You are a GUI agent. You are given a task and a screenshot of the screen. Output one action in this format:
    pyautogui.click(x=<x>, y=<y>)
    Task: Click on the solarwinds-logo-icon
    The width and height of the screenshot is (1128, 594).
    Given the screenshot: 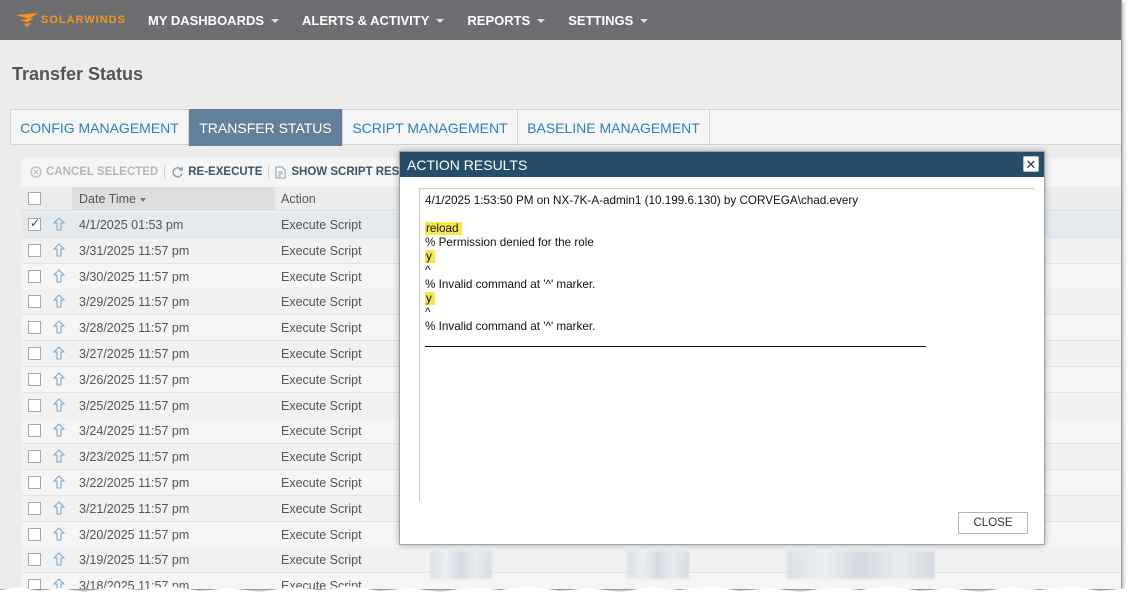 What is the action you would take?
    pyautogui.click(x=27, y=20)
    